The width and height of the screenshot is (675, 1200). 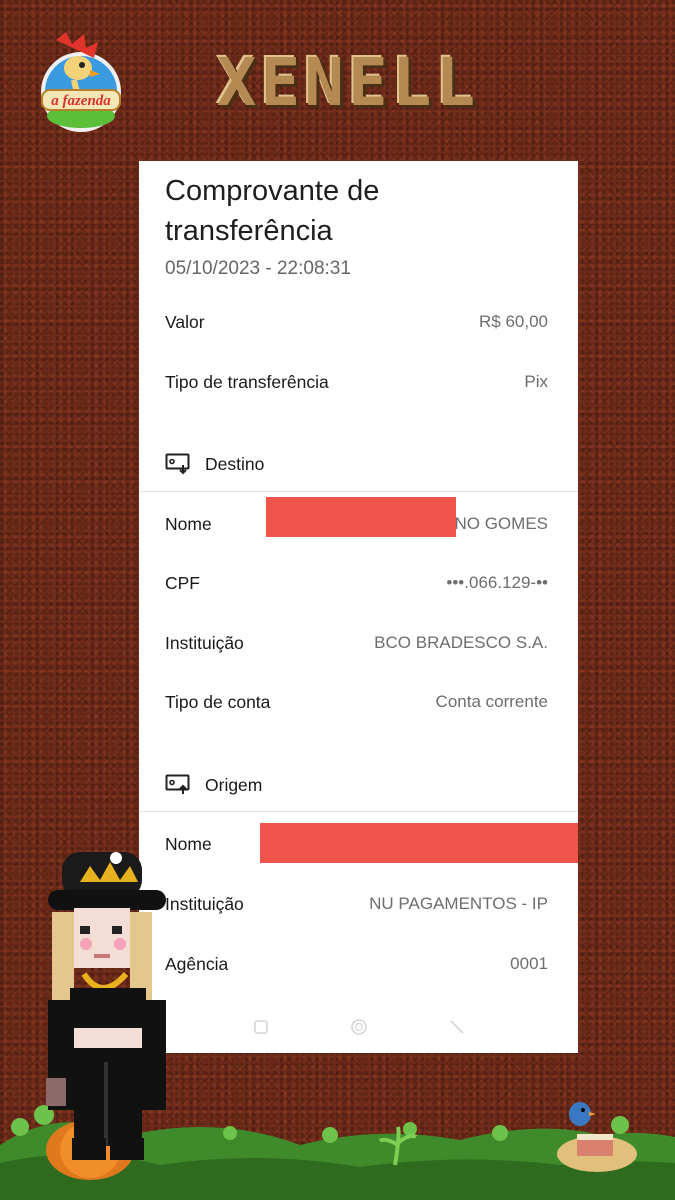 What do you see at coordinates (348, 82) in the screenshot?
I see `xenell-title: XENELL` at bounding box center [348, 82].